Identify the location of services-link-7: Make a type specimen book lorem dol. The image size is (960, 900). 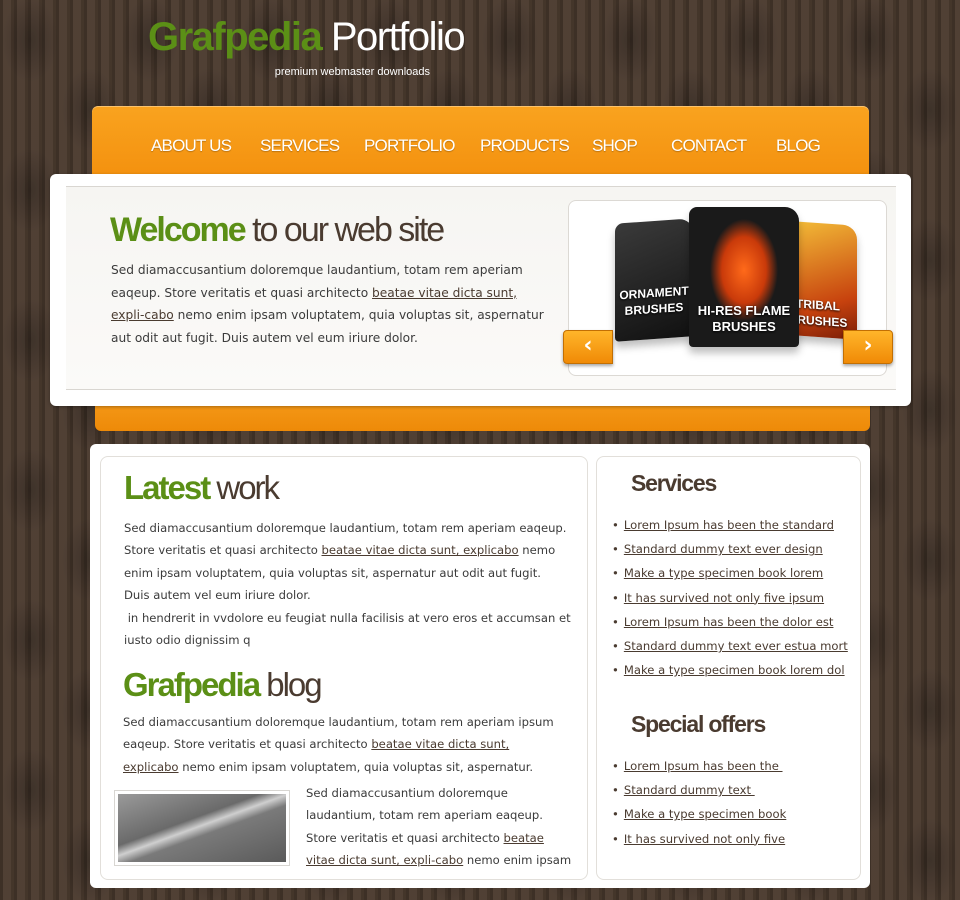
(734, 670).